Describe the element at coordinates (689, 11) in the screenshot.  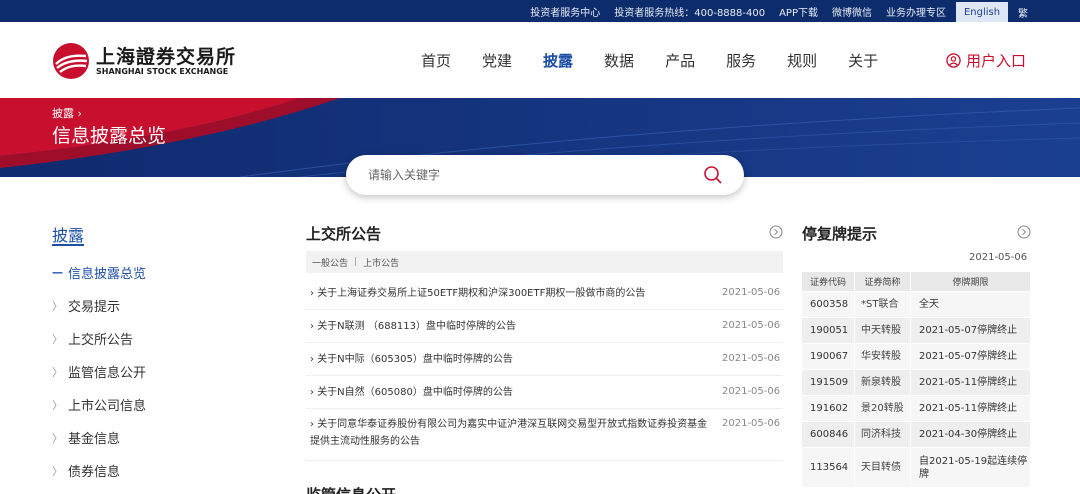
I see `utility-link-hotline: 投资者服务热线：400-8888-400` at that location.